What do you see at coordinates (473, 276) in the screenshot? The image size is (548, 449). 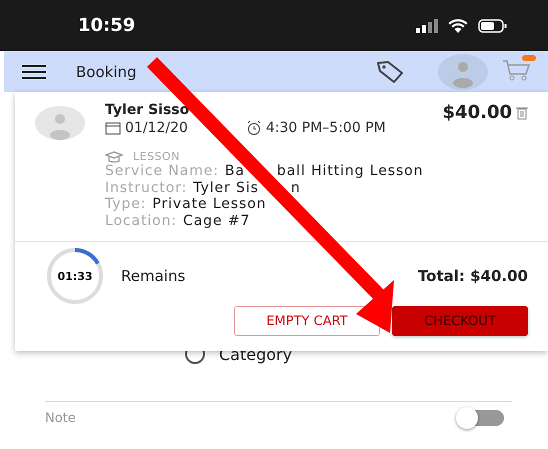 I see `cart-total: Total: $40.00` at bounding box center [473, 276].